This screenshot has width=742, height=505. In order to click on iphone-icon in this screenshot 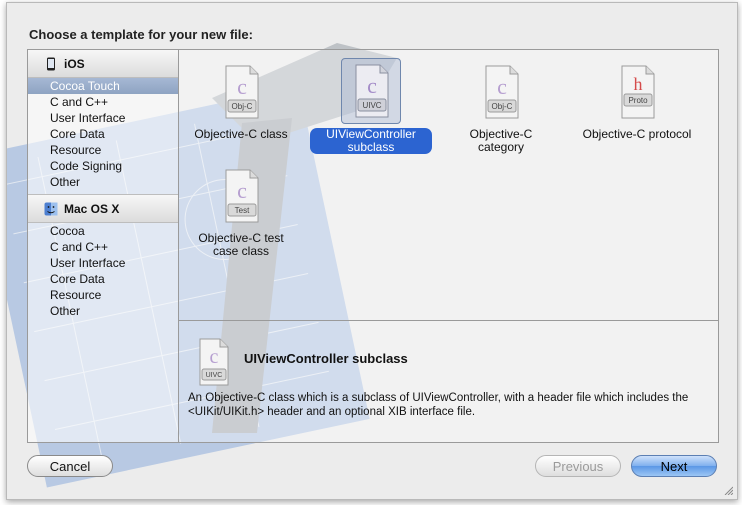, I will do `click(51, 63)`.